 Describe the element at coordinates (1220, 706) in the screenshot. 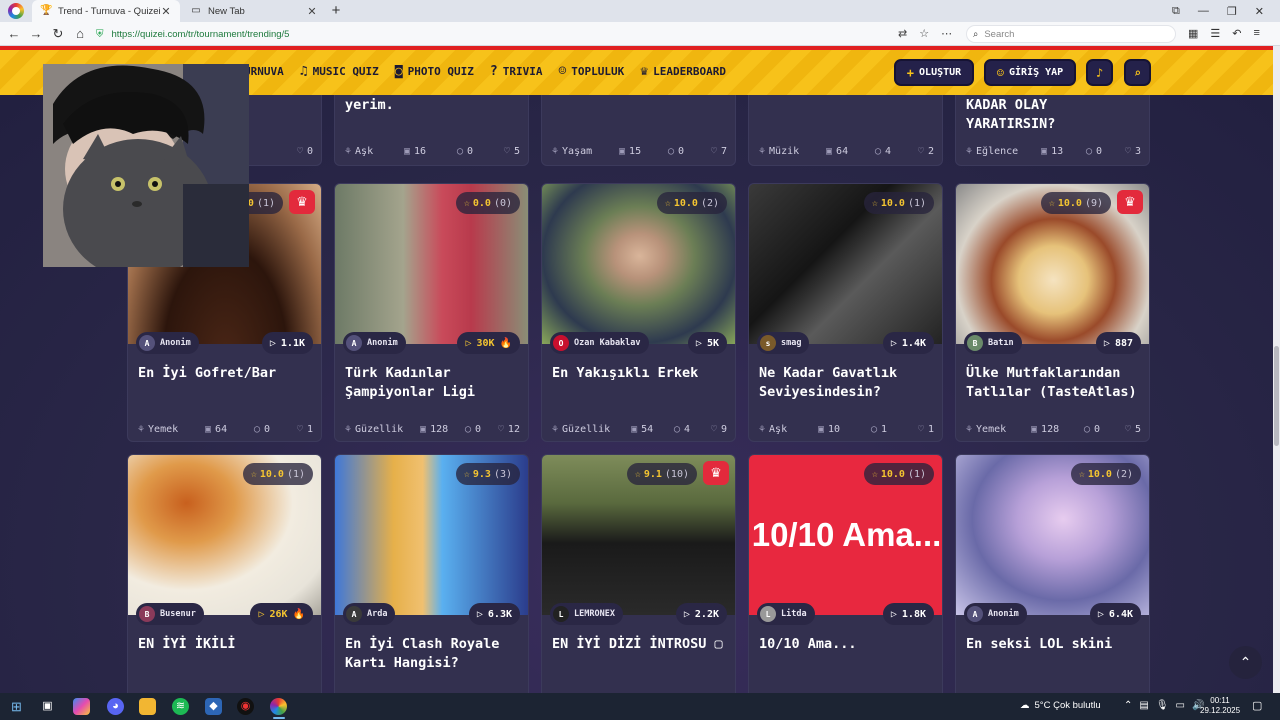

I see `taskbar-clock: 00:11 29.12.2025` at that location.